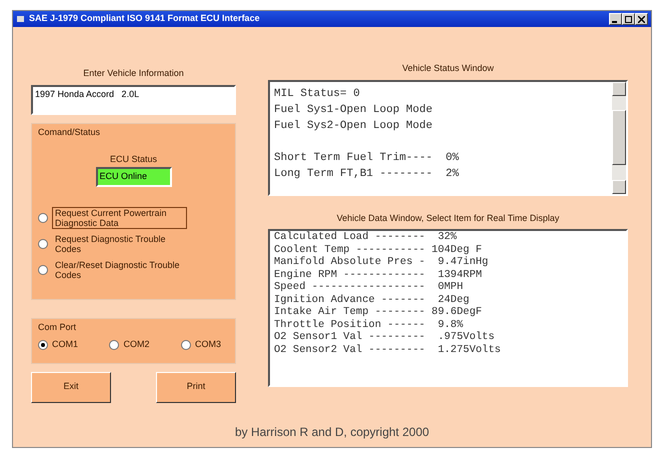 The width and height of the screenshot is (665, 454). What do you see at coordinates (619, 138) in the screenshot?
I see `scroll-bar` at bounding box center [619, 138].